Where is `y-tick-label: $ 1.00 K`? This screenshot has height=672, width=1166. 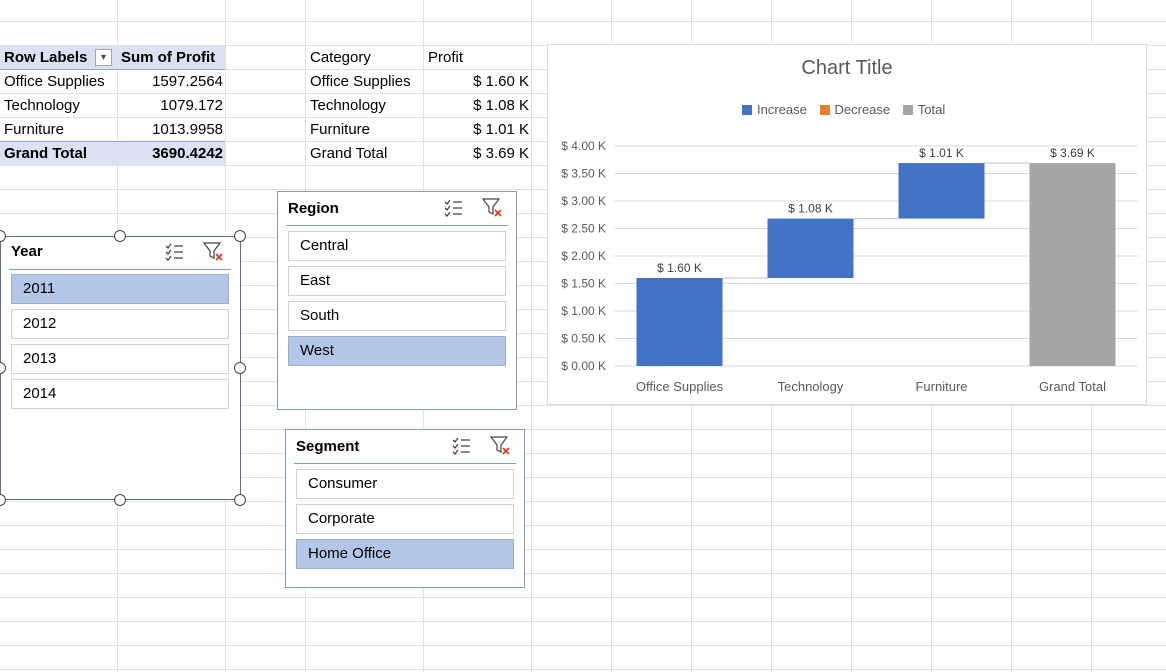
y-tick-label: $ 1.00 K is located at coordinates (583, 311).